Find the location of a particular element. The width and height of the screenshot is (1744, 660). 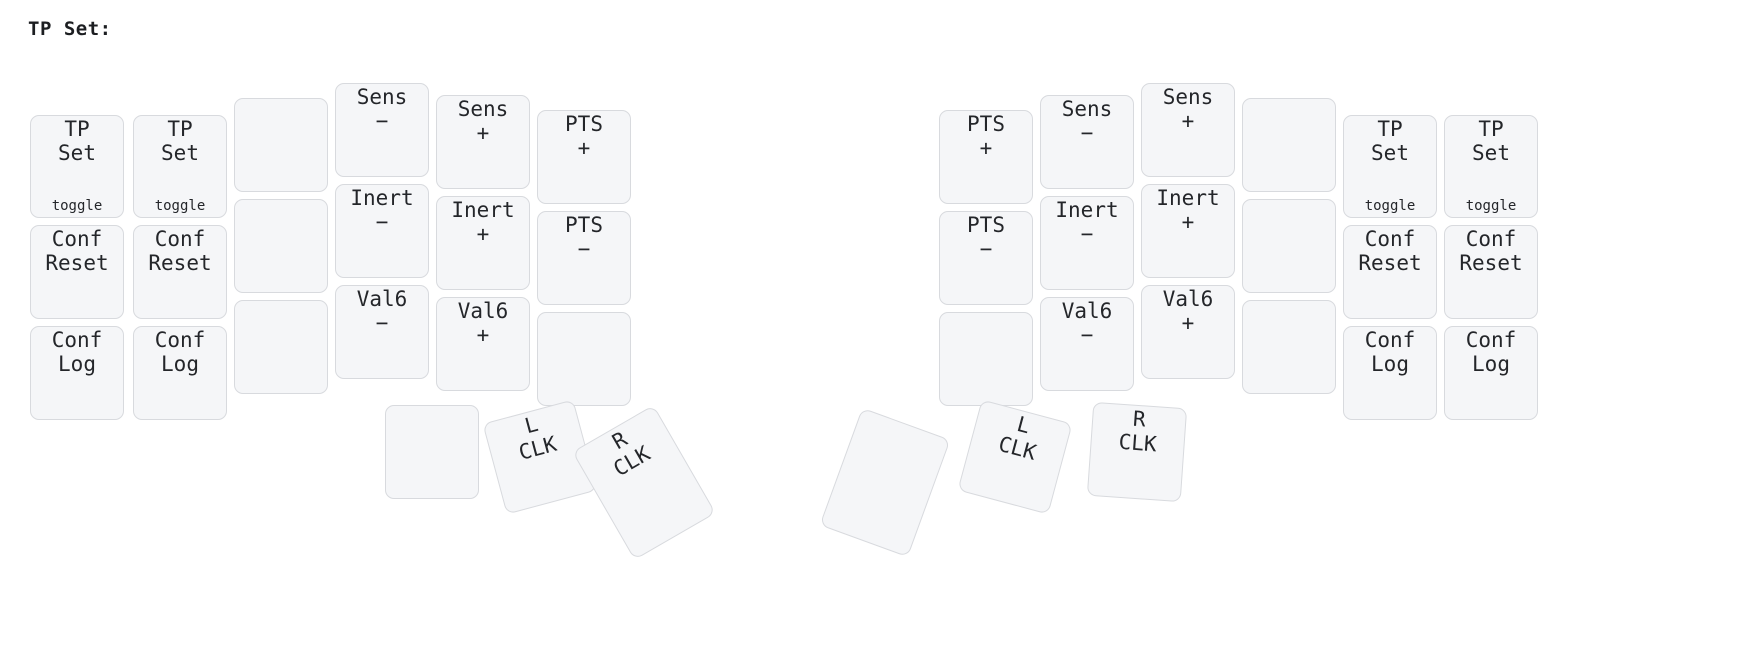

key-label: PTS − is located at coordinates (986, 237).